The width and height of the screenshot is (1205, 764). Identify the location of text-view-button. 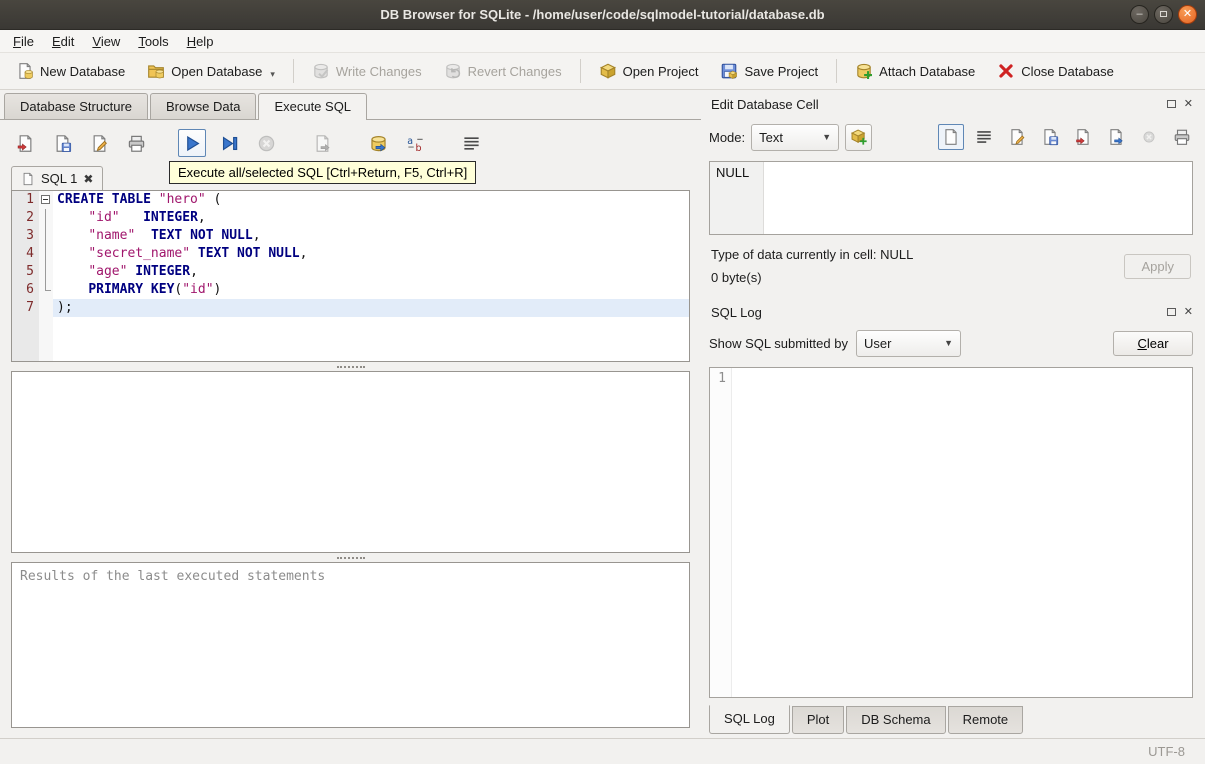
(951, 137).